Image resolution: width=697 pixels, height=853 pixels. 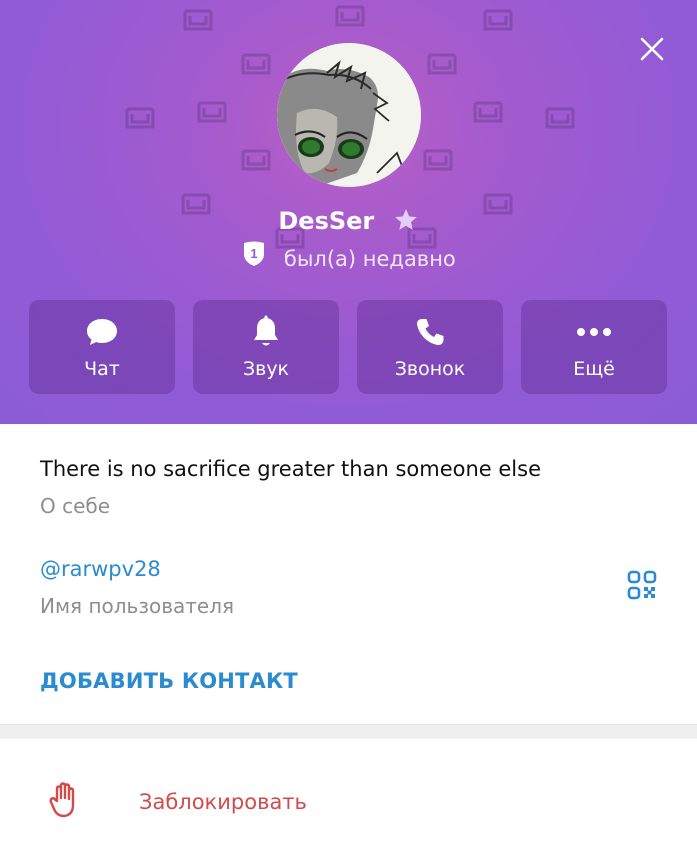 What do you see at coordinates (102, 347) in the screenshot?
I see `chat-button: Чат` at bounding box center [102, 347].